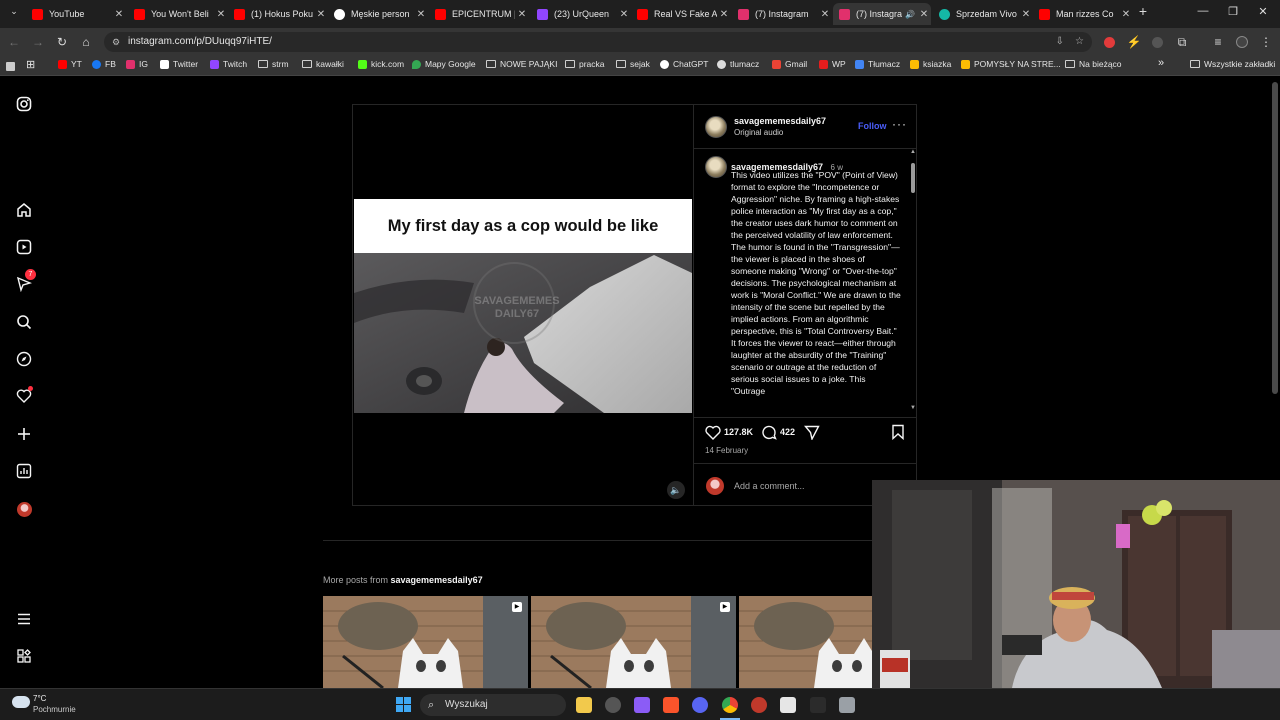  I want to click on bookmark-folder-pajaki: NOWE PAJĄKI, so click(521, 64).